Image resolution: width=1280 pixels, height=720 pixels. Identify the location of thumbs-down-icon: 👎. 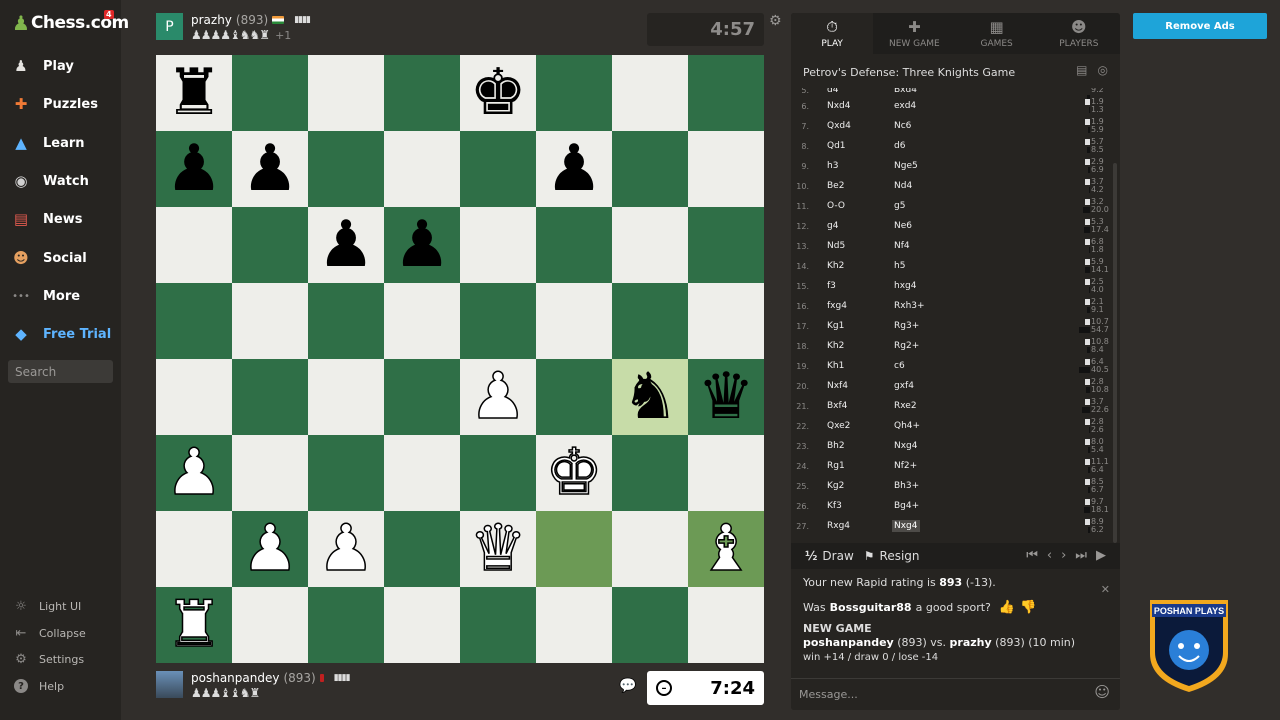
(1028, 607).